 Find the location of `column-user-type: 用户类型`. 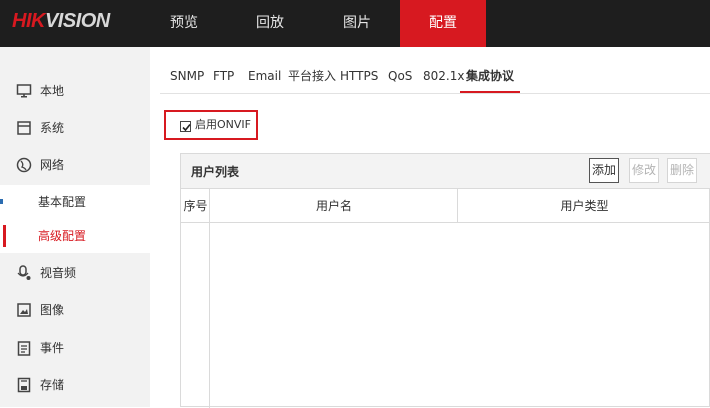

column-user-type: 用户类型 is located at coordinates (584, 206).